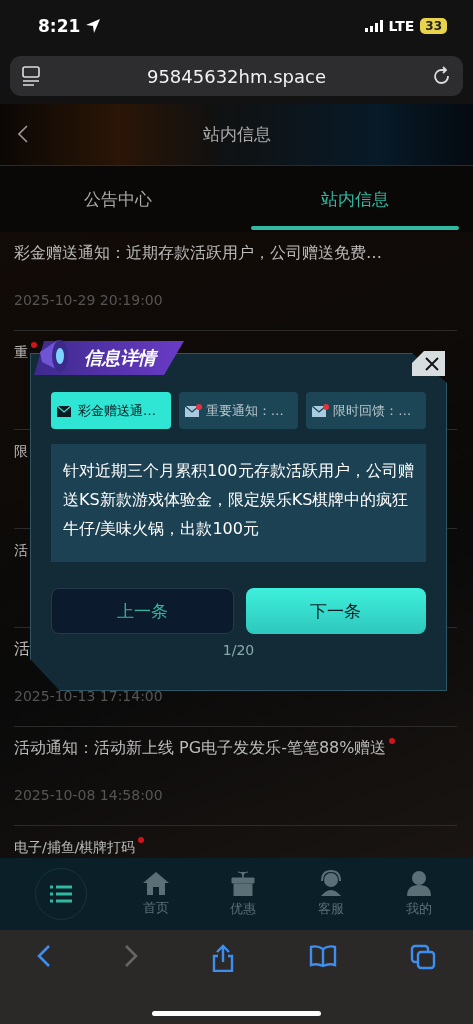  Describe the element at coordinates (373, 26) in the screenshot. I see `signal-icon` at that location.